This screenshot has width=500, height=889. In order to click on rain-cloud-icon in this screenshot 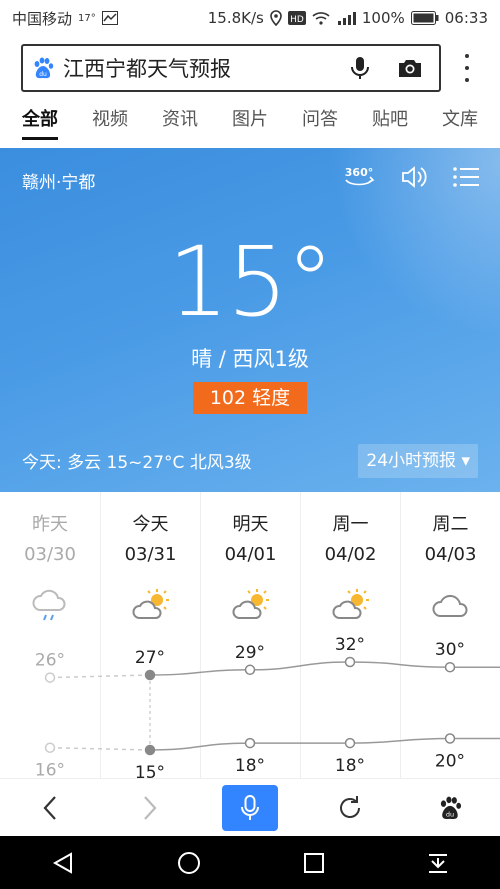, I will do `click(49, 605)`.